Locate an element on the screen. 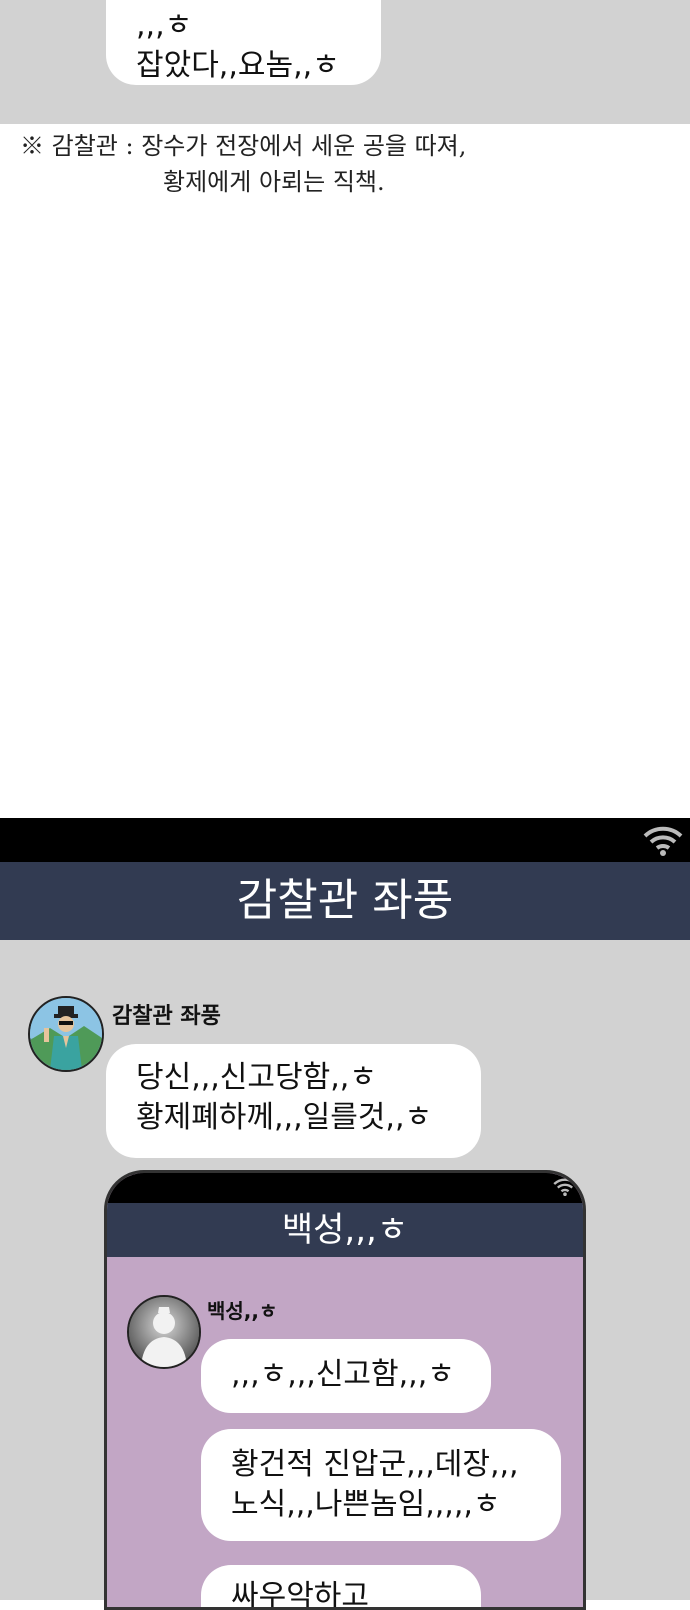 This screenshot has height=1610, width=690. avatar-silhouette is located at coordinates (164, 1332).